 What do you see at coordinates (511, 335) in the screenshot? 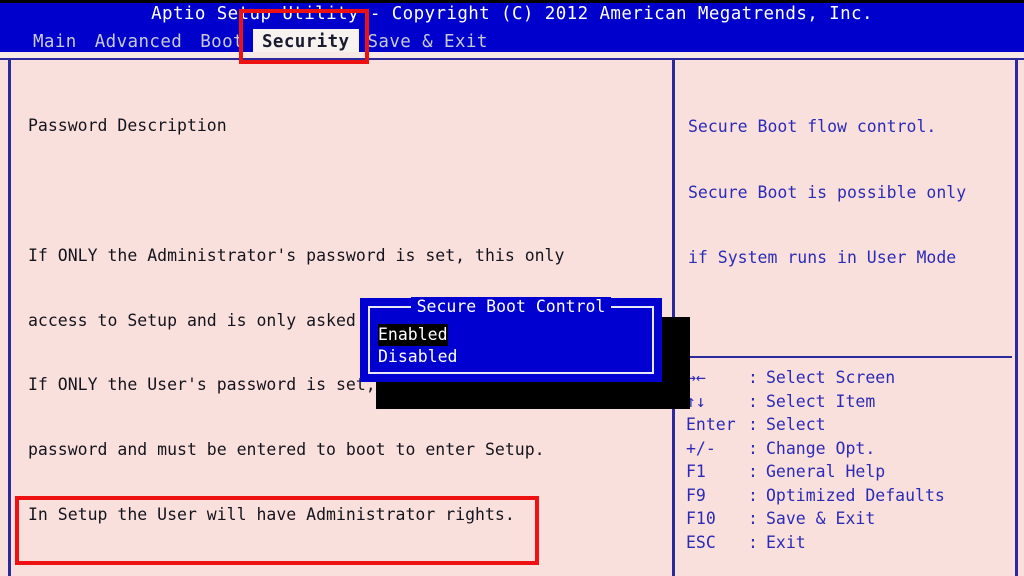
I see `dialog-inner-frame: Secure Boot Control Enabled Disabled` at bounding box center [511, 335].